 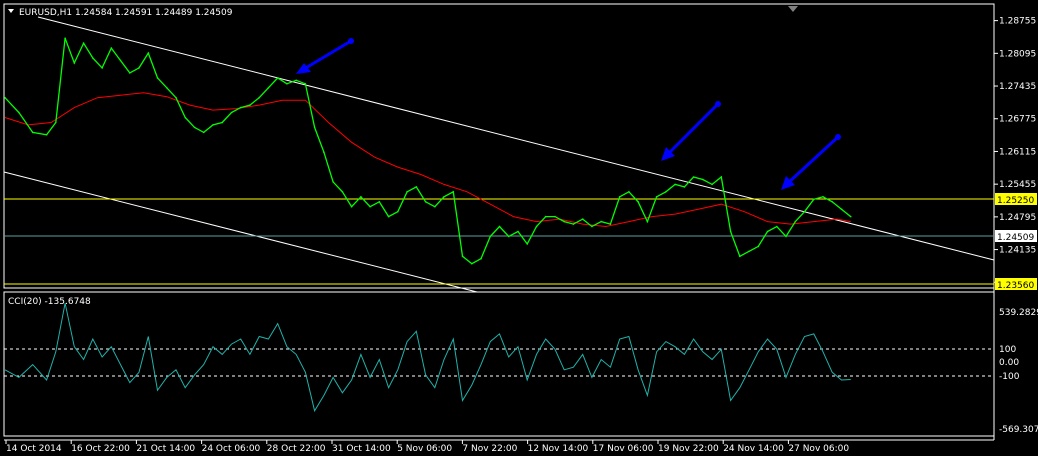 I want to click on time-axis-label: 24 Nov 14:00, so click(x=753, y=449).